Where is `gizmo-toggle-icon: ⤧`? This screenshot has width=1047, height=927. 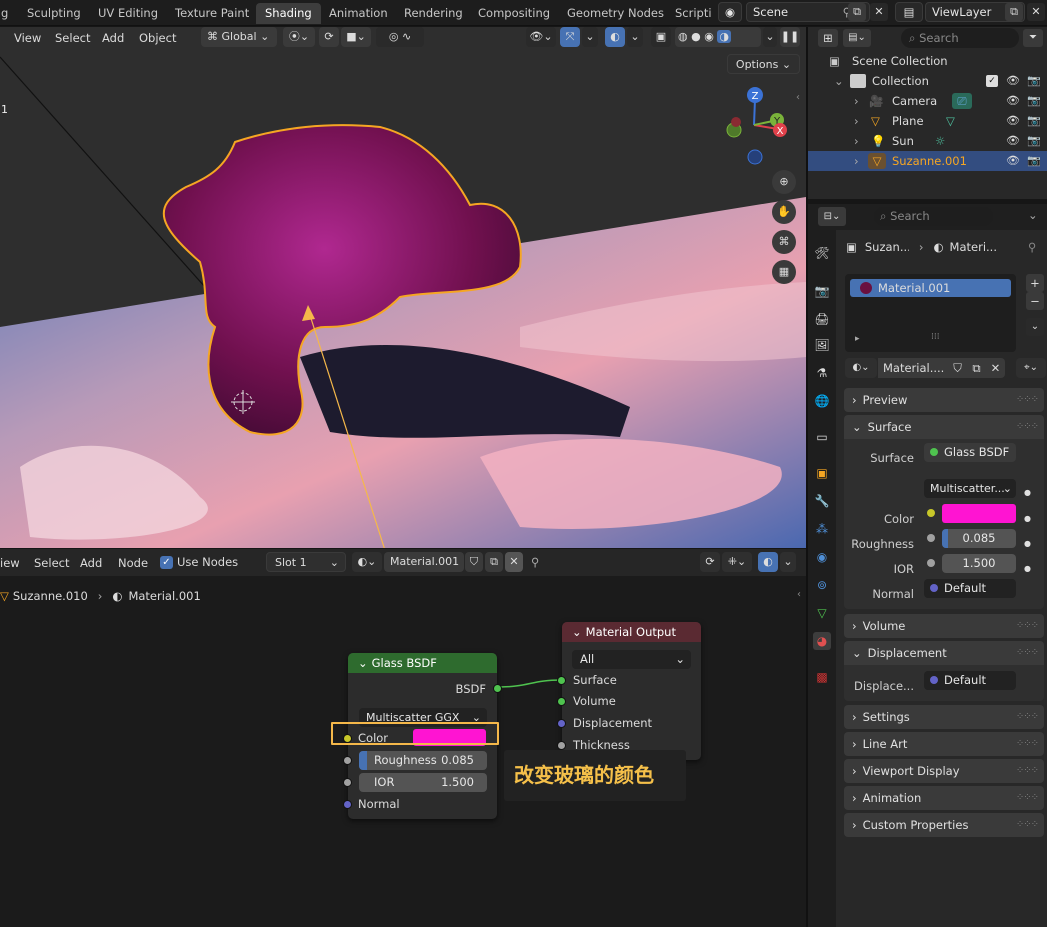
gizmo-toggle-icon: ⤧ is located at coordinates (570, 37).